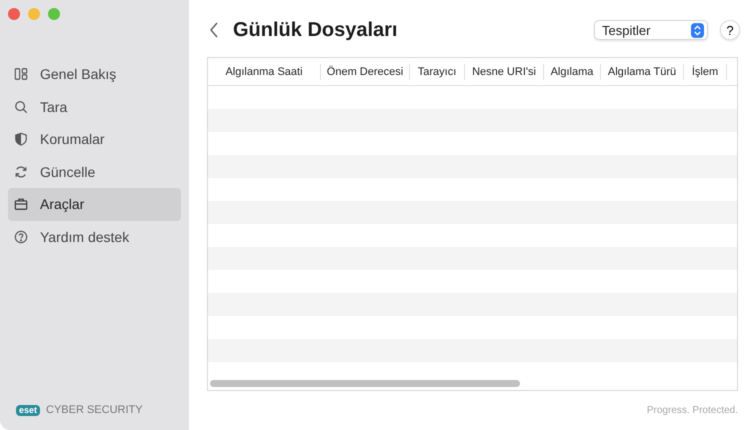  I want to click on scrollbar-thumb, so click(365, 383).